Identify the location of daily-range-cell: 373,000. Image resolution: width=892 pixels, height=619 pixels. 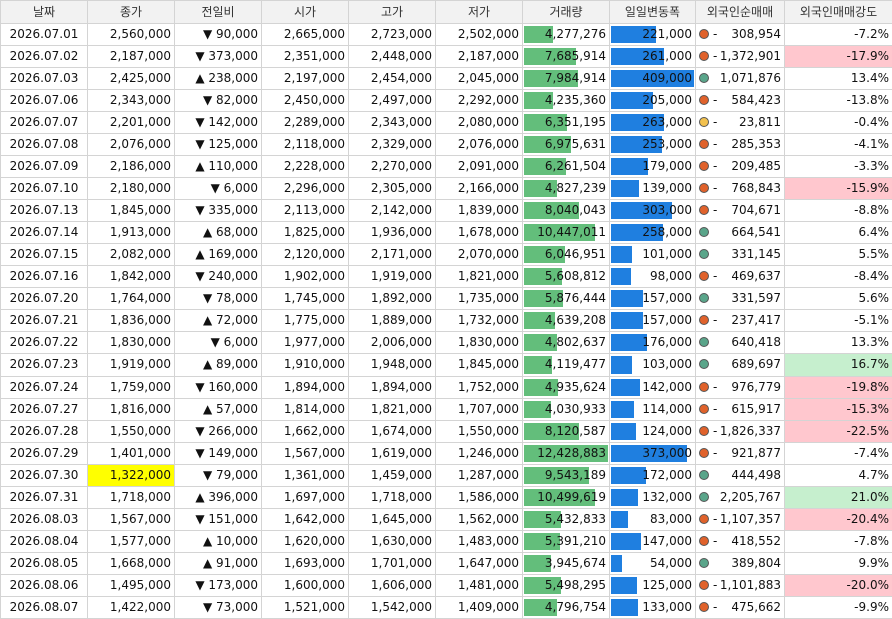
(652, 453).